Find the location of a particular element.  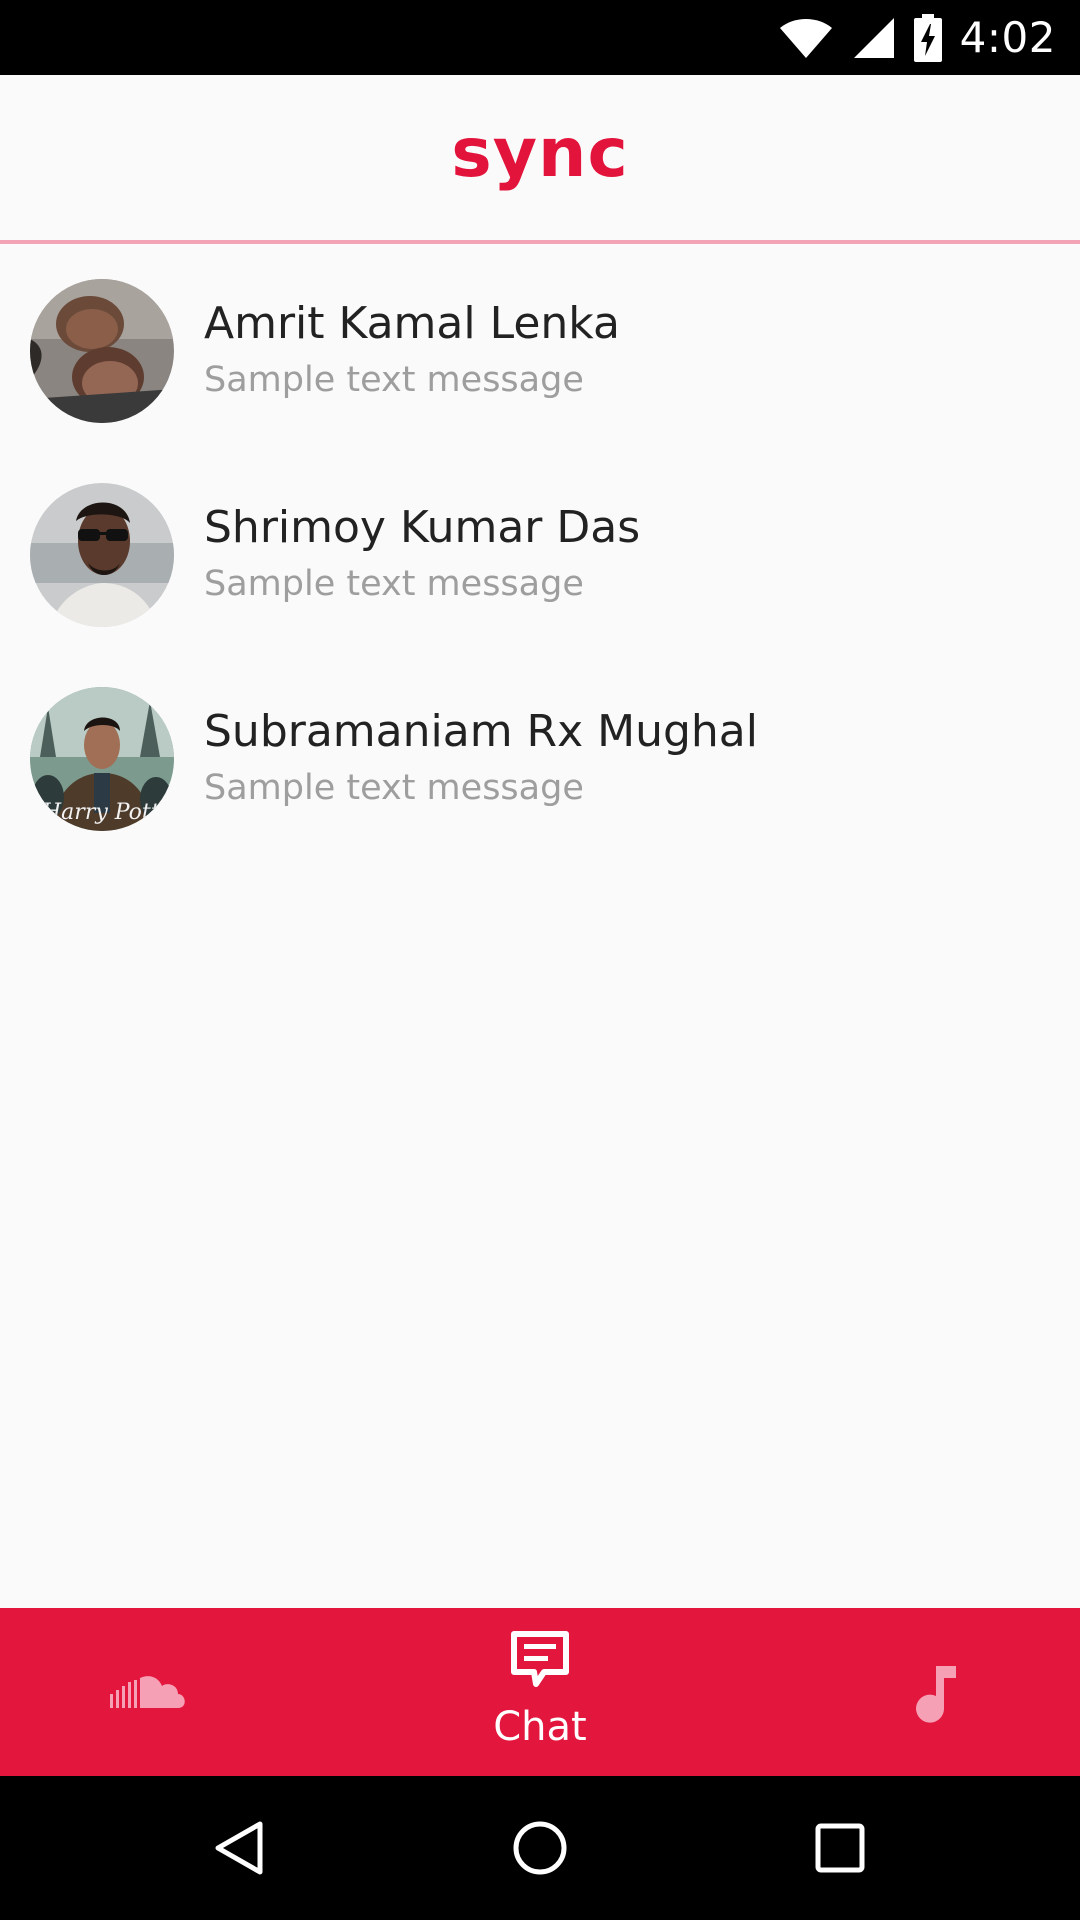

battery-charging-icon is located at coordinates (927, 37).